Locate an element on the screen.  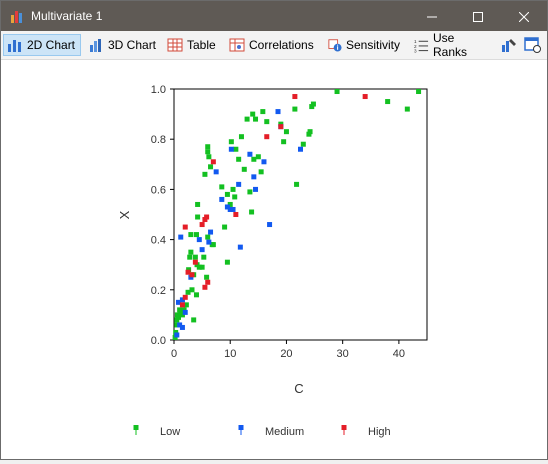
legend-marker is located at coordinates (241, 427).